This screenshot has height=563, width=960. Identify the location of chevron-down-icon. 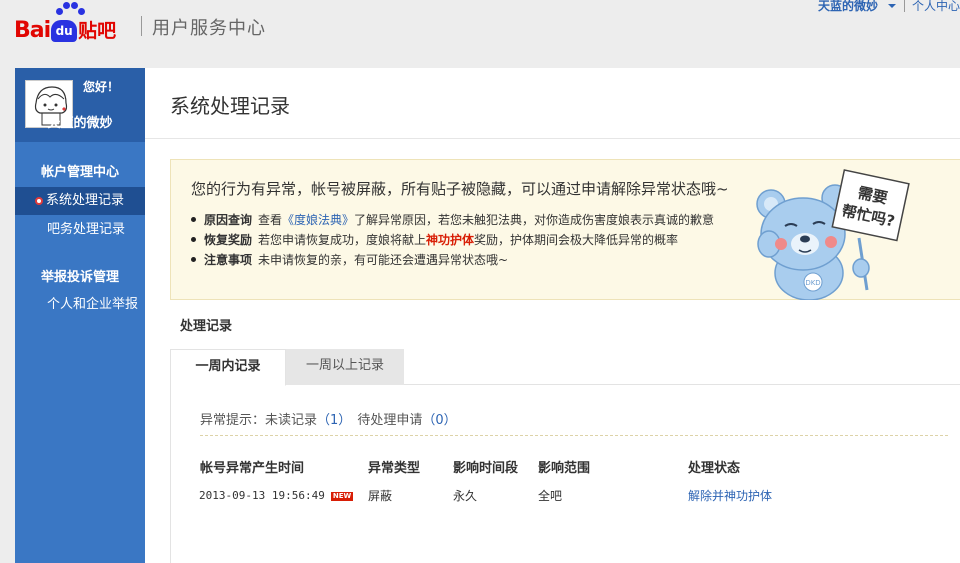
(892, 6).